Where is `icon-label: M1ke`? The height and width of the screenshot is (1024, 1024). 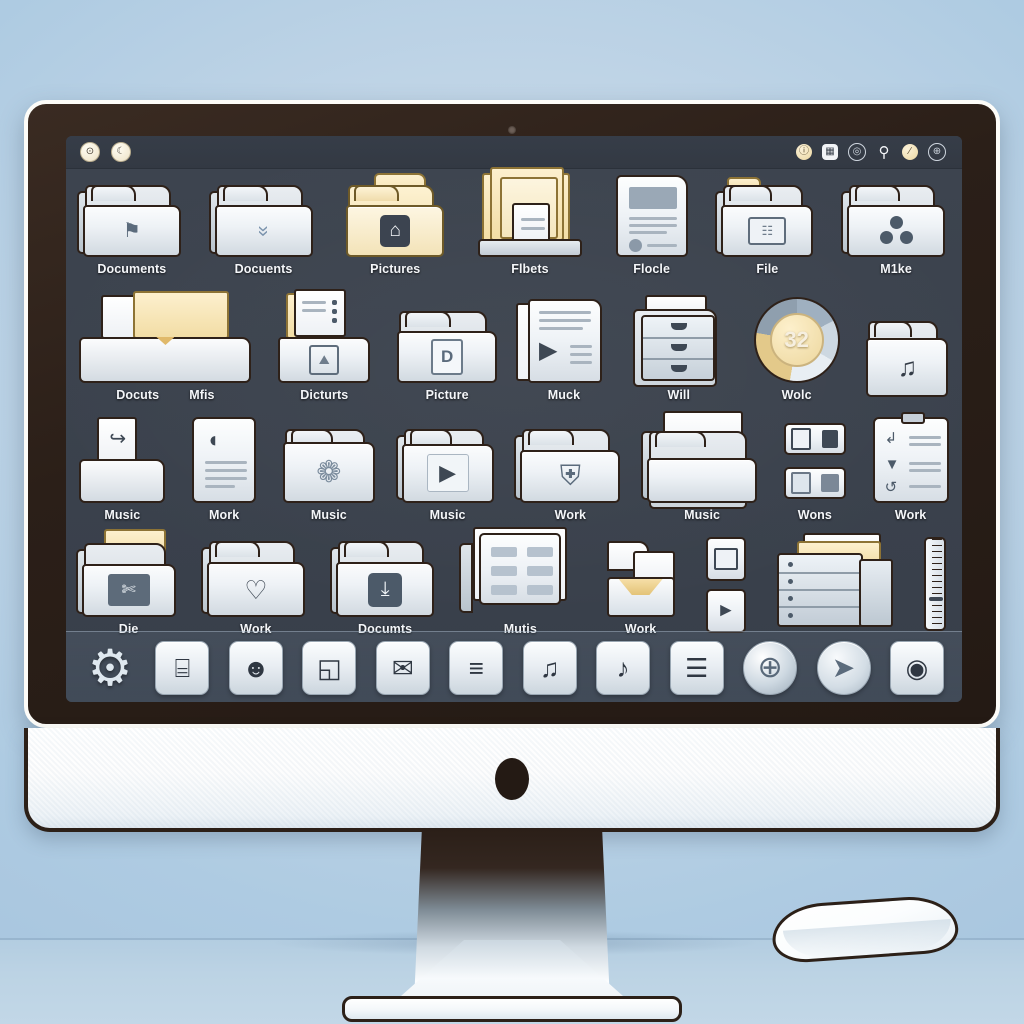 icon-label: M1ke is located at coordinates (896, 269).